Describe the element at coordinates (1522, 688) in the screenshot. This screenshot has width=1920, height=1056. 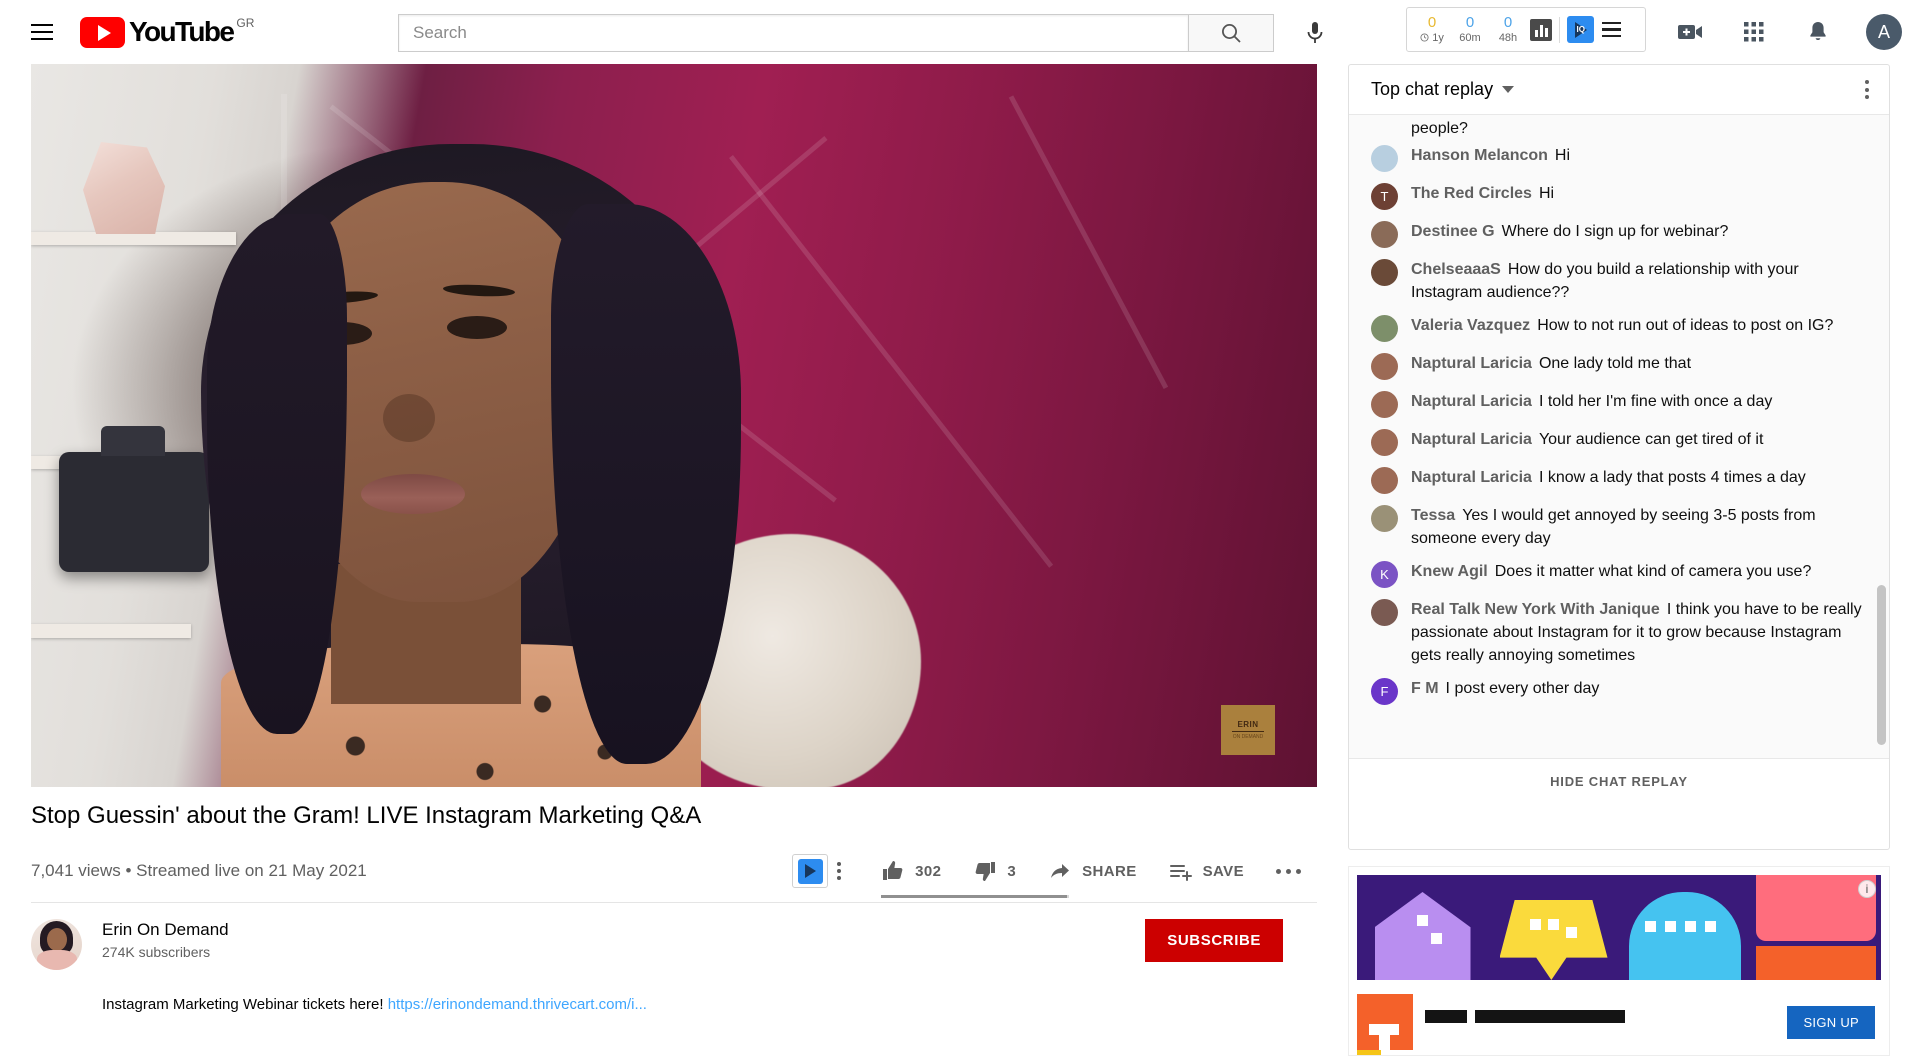
I see `chat-message-text: I post every other day` at that location.